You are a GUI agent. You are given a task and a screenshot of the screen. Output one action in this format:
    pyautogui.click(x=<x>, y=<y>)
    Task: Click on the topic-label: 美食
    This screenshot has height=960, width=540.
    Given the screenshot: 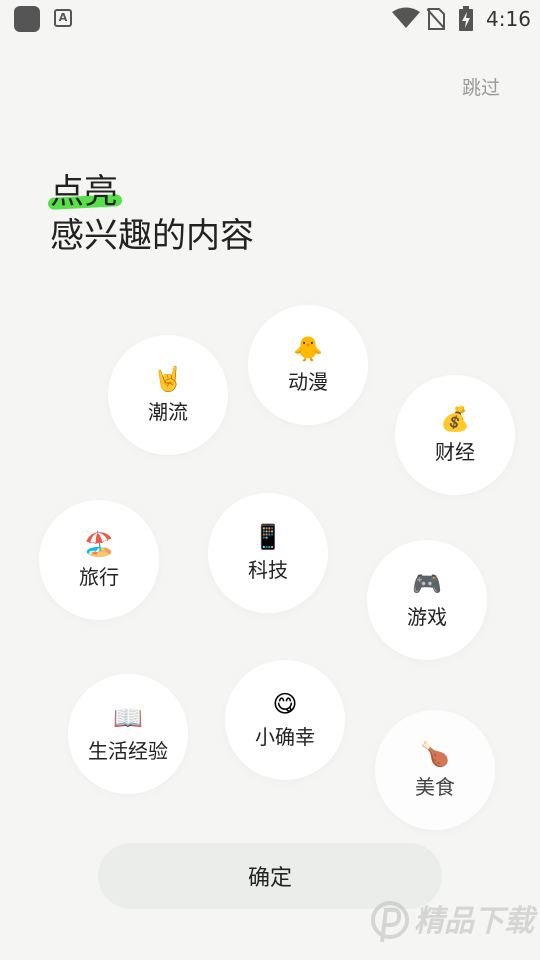 What is the action you would take?
    pyautogui.click(x=435, y=787)
    